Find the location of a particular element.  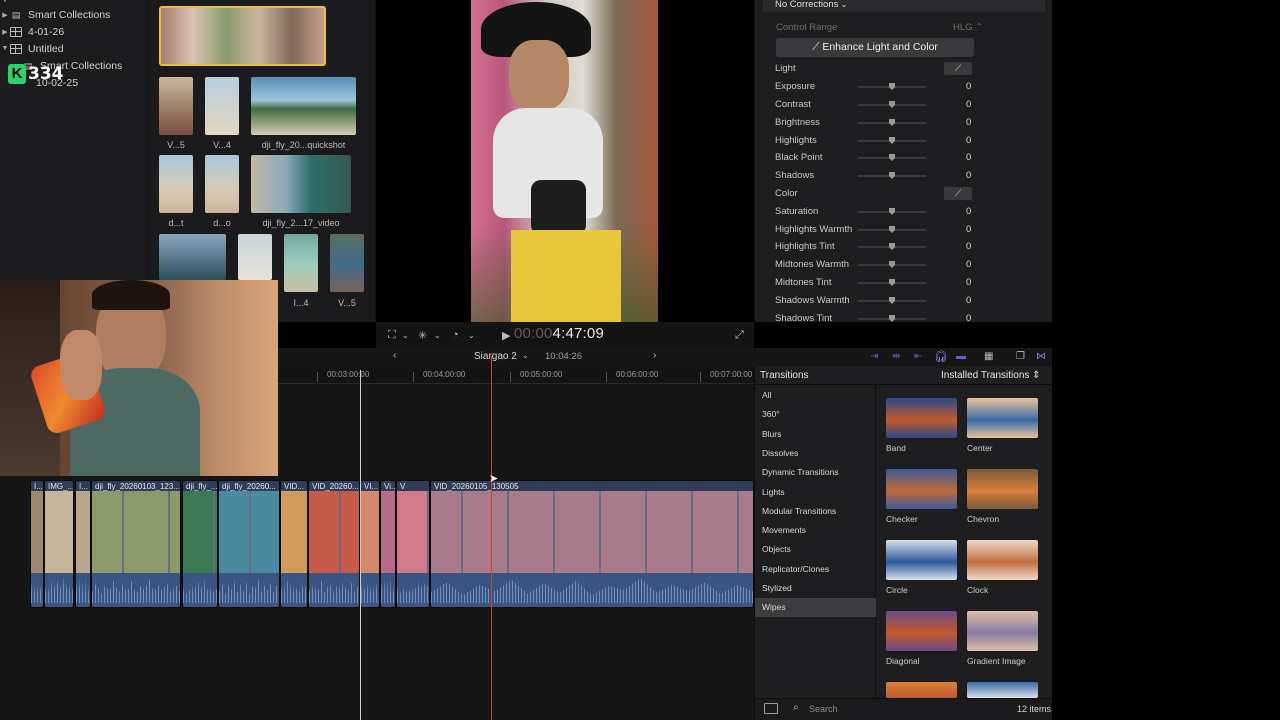

transition-category: All is located at coordinates (815, 395).